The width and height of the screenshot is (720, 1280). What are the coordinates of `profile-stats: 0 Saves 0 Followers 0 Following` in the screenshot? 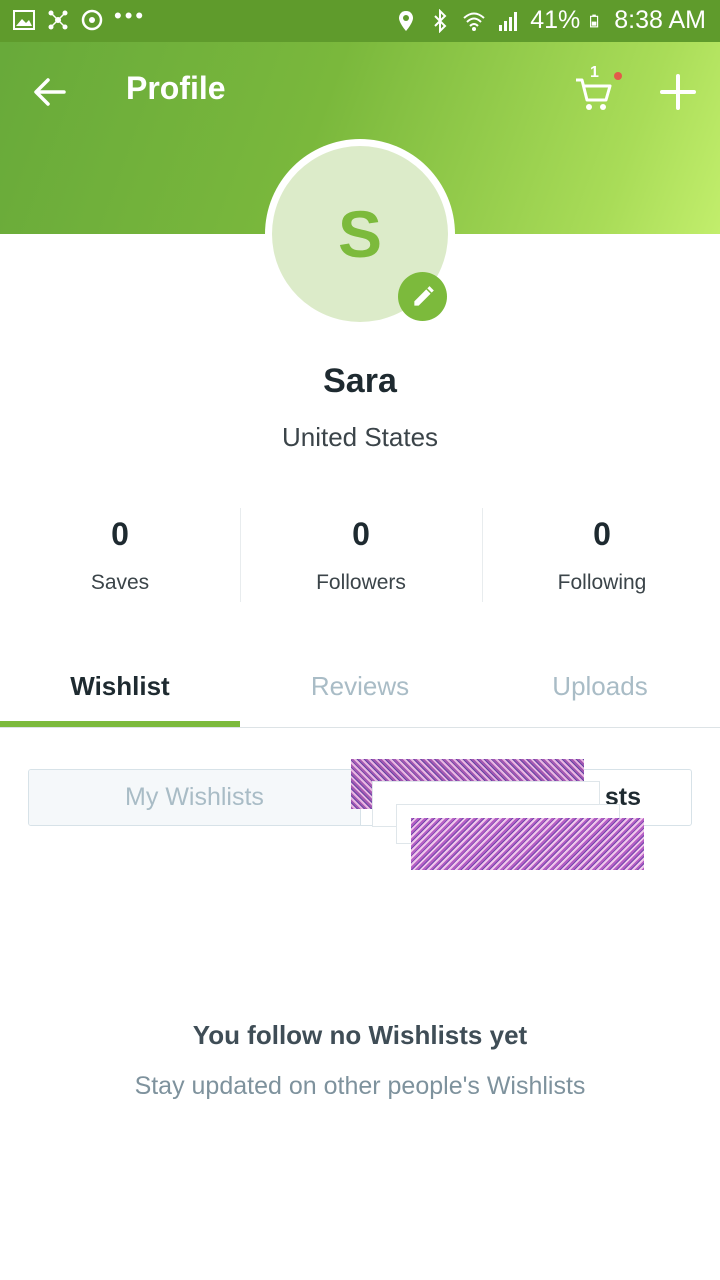 It's located at (360, 555).